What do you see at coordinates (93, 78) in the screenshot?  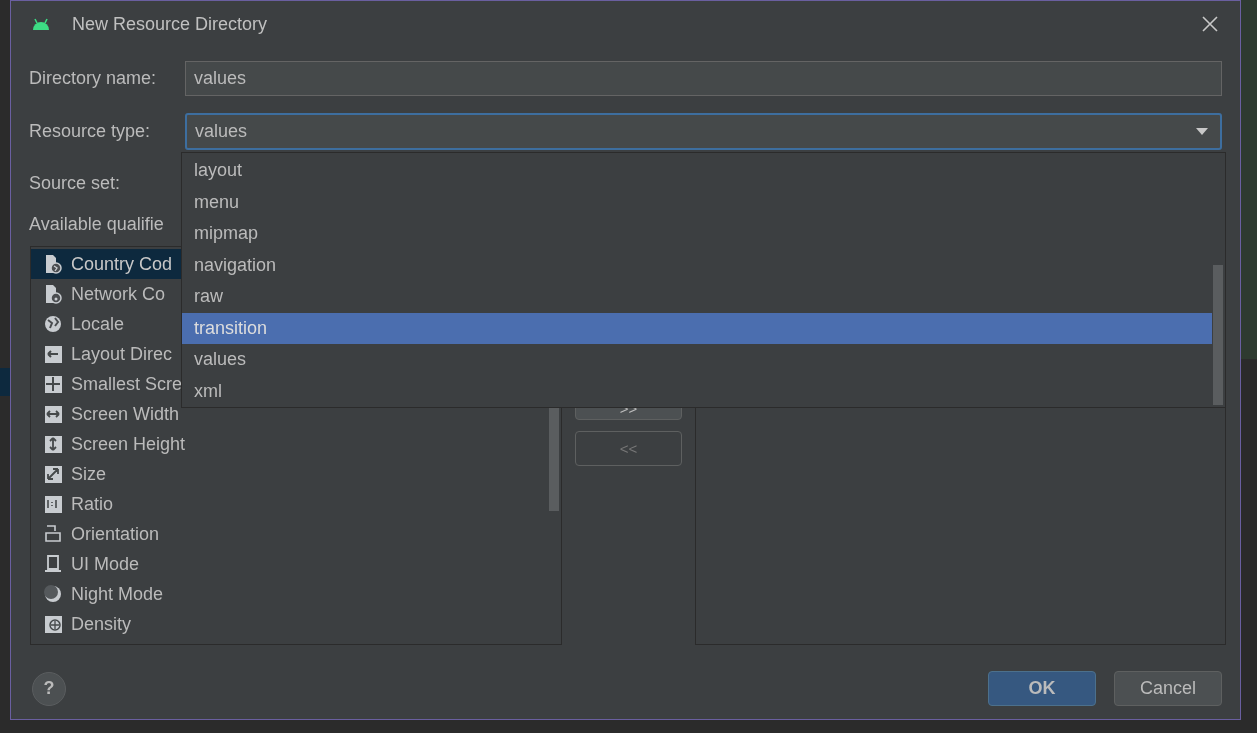 I see `field-label: Directory name:` at bounding box center [93, 78].